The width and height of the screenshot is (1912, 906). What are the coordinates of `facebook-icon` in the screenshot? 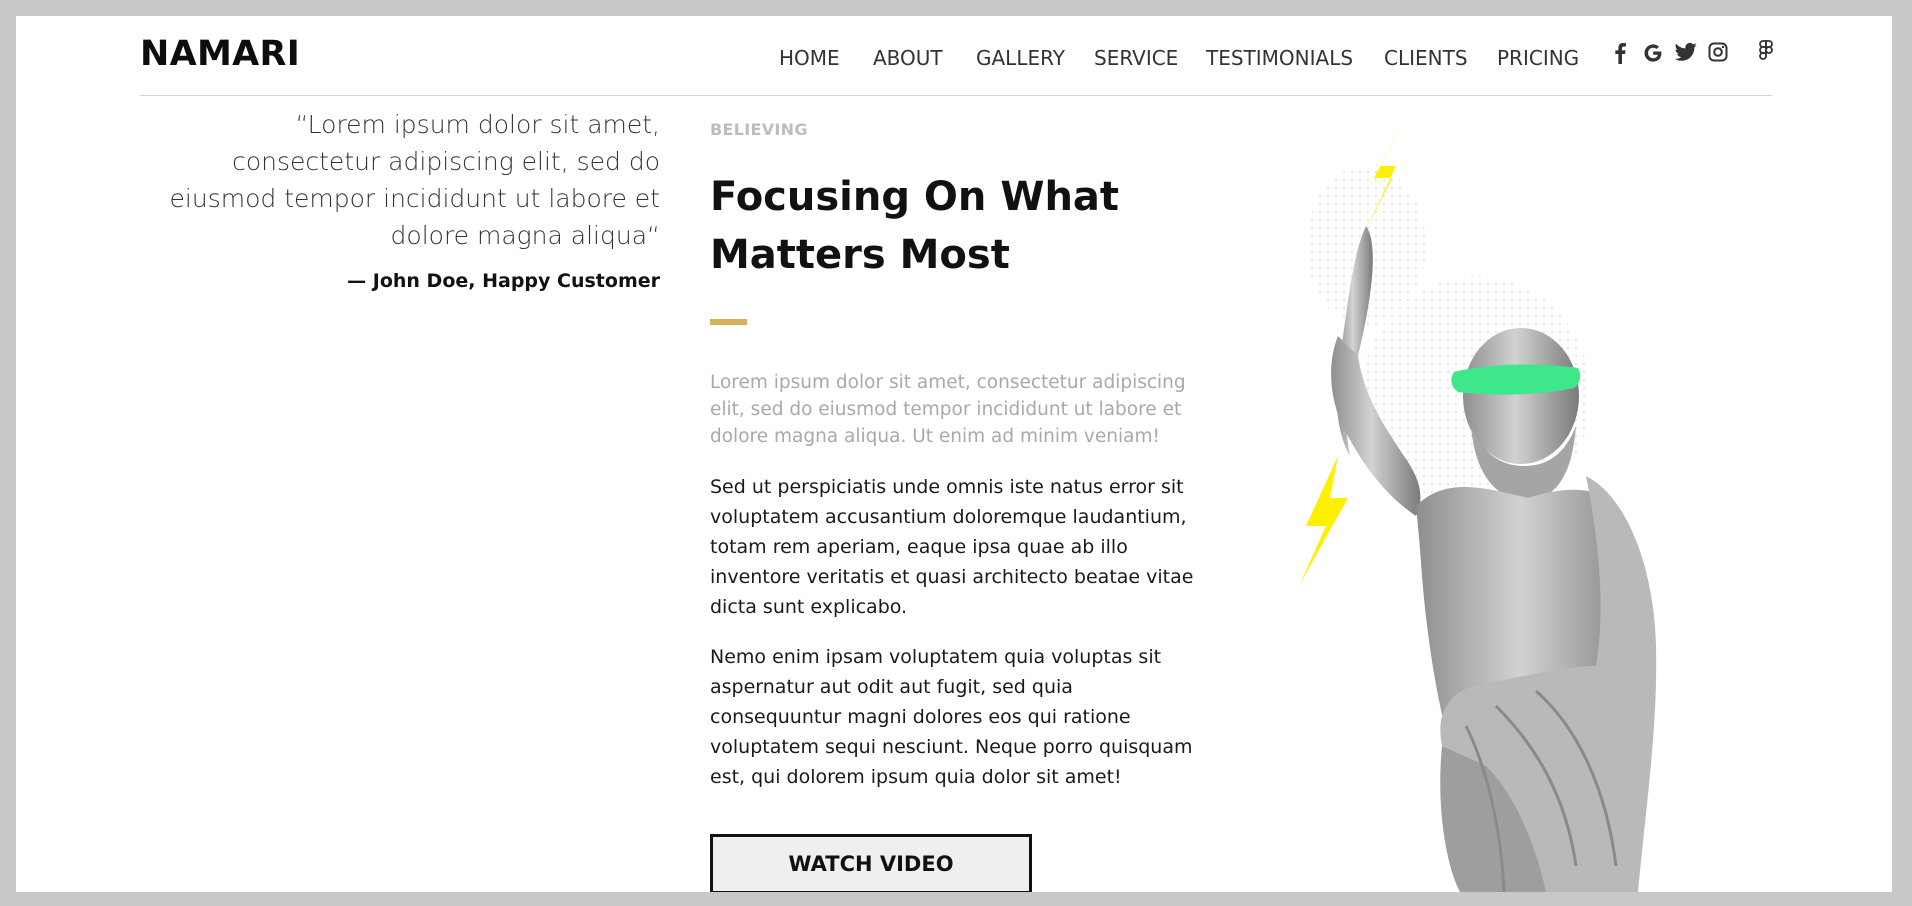 It's located at (1620, 53).